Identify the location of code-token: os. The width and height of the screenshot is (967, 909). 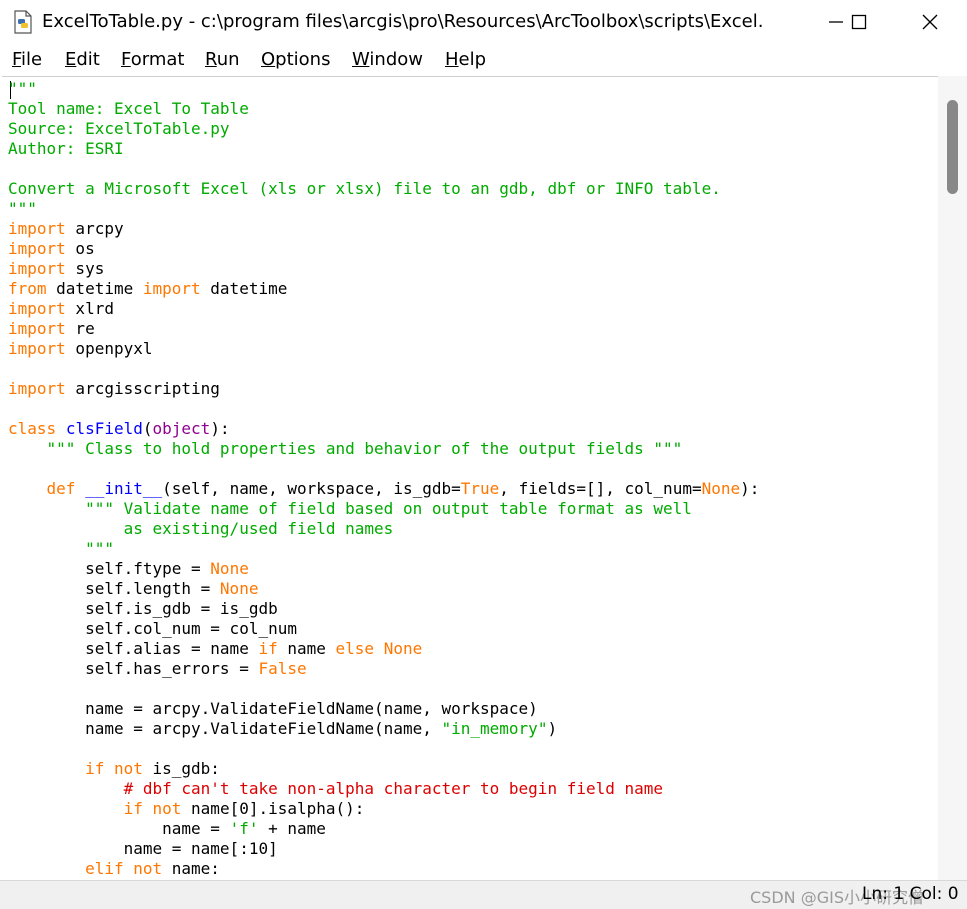
(80, 248).